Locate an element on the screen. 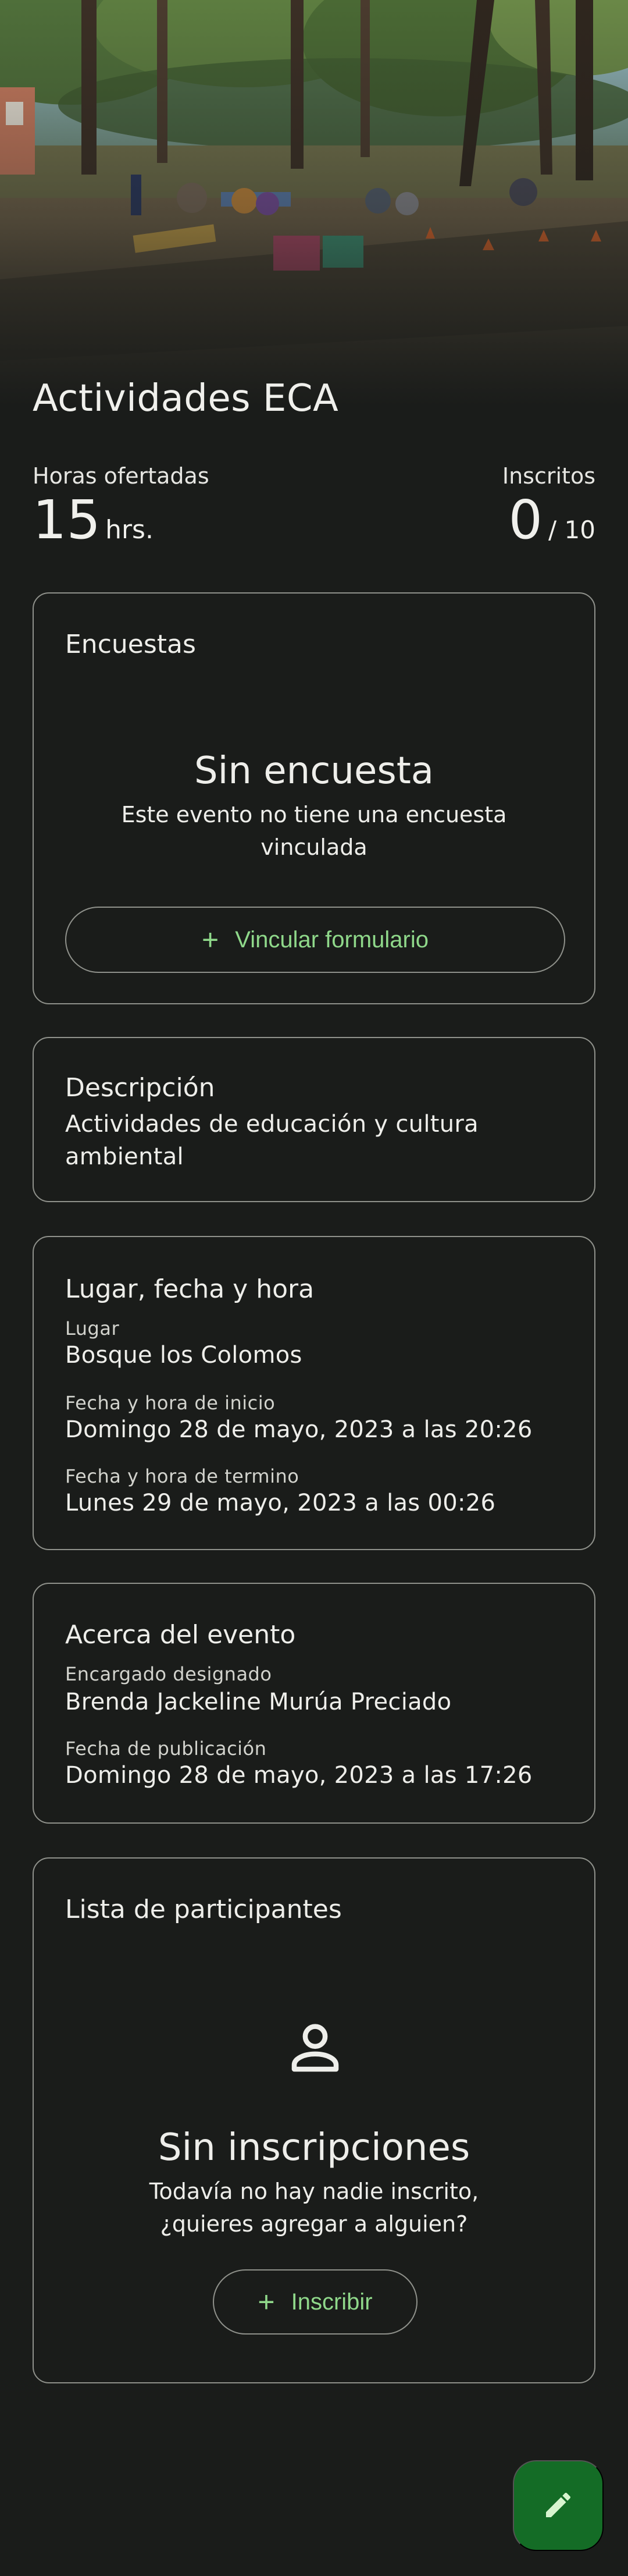  place-value: Bosque los Colomos is located at coordinates (184, 1355).